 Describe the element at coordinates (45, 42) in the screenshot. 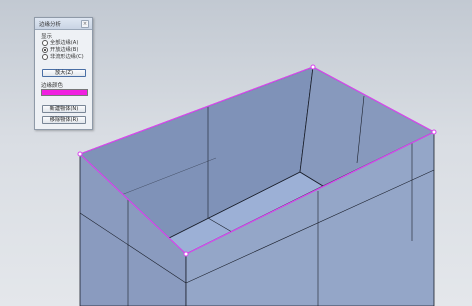

I see `radio-all-edges-input` at that location.